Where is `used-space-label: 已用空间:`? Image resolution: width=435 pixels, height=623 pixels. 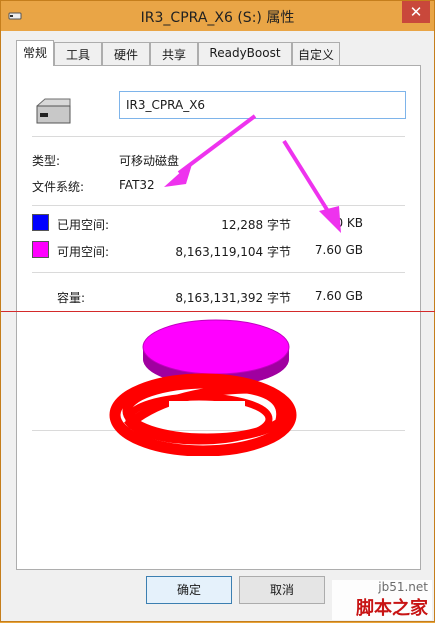
used-space-label: 已用空间: is located at coordinates (83, 225).